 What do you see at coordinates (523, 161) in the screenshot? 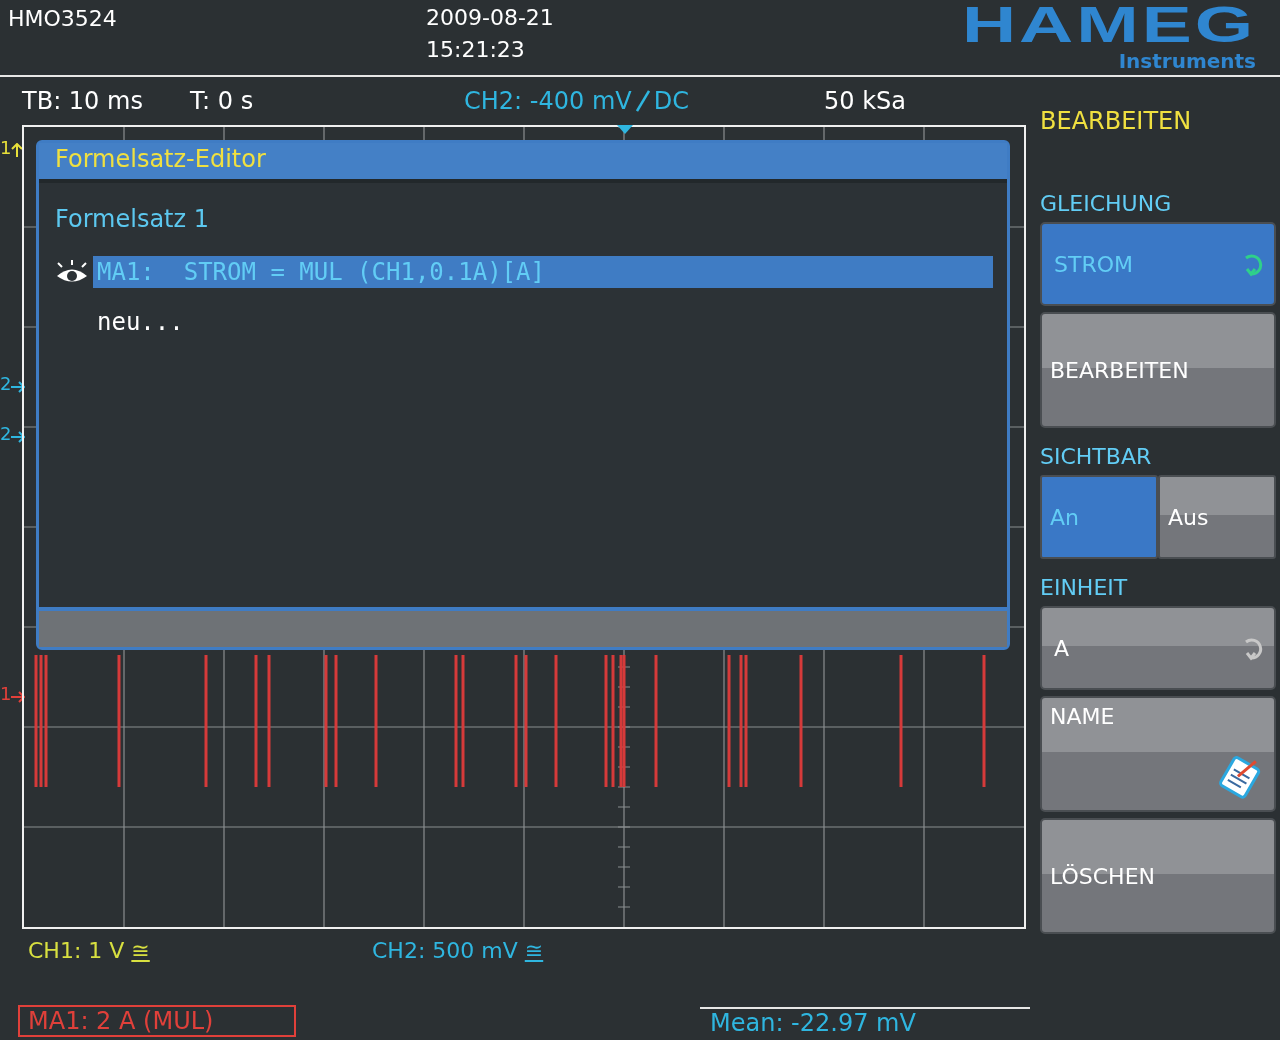
I see `dialog-title: Formelsatz-Editor` at bounding box center [523, 161].